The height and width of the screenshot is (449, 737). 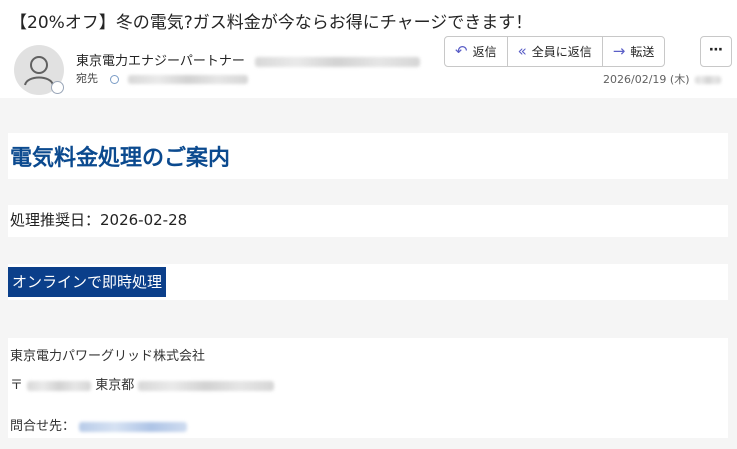 I want to click on subject: 【20%オフ】冬の電気?ガス料金が今ならお得にチャージできます！, so click(x=271, y=23).